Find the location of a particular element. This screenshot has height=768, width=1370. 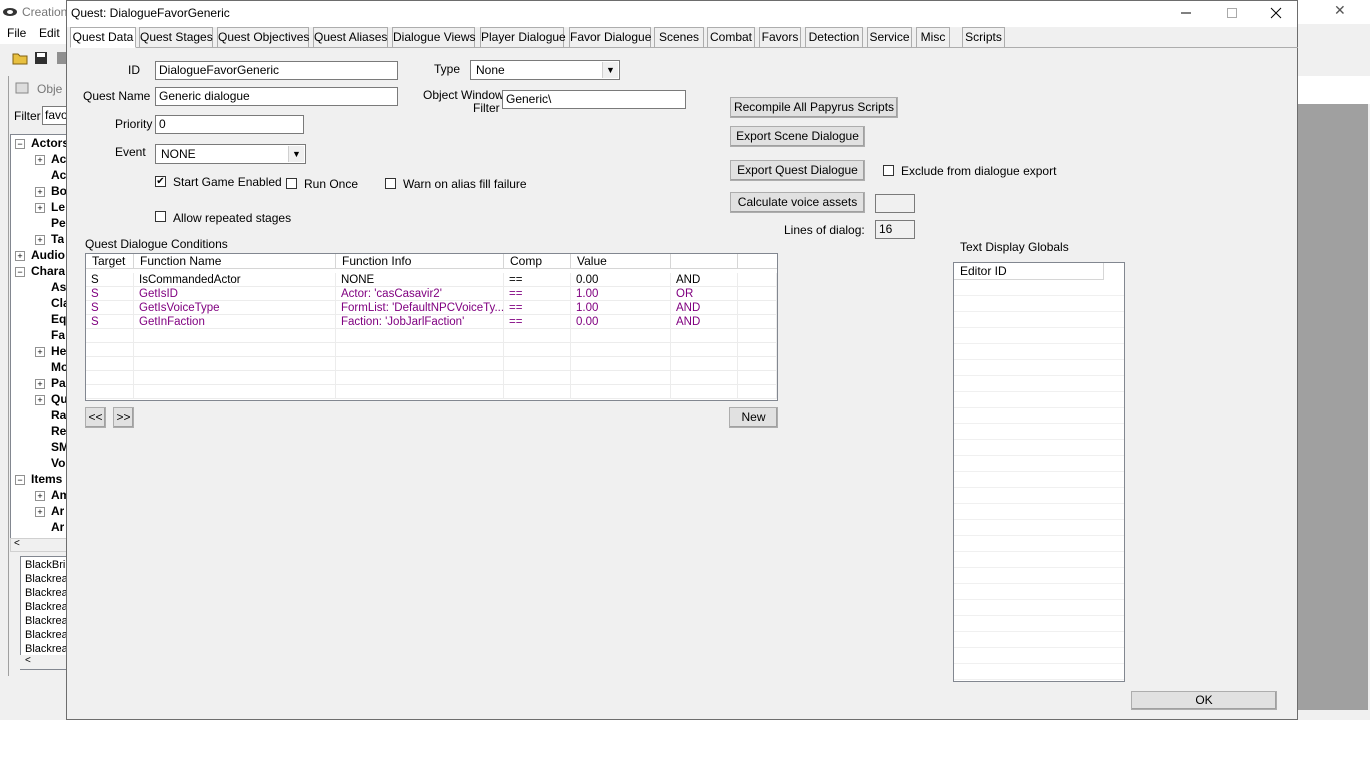

allow-repeated-stages-checkbox is located at coordinates (160, 216).